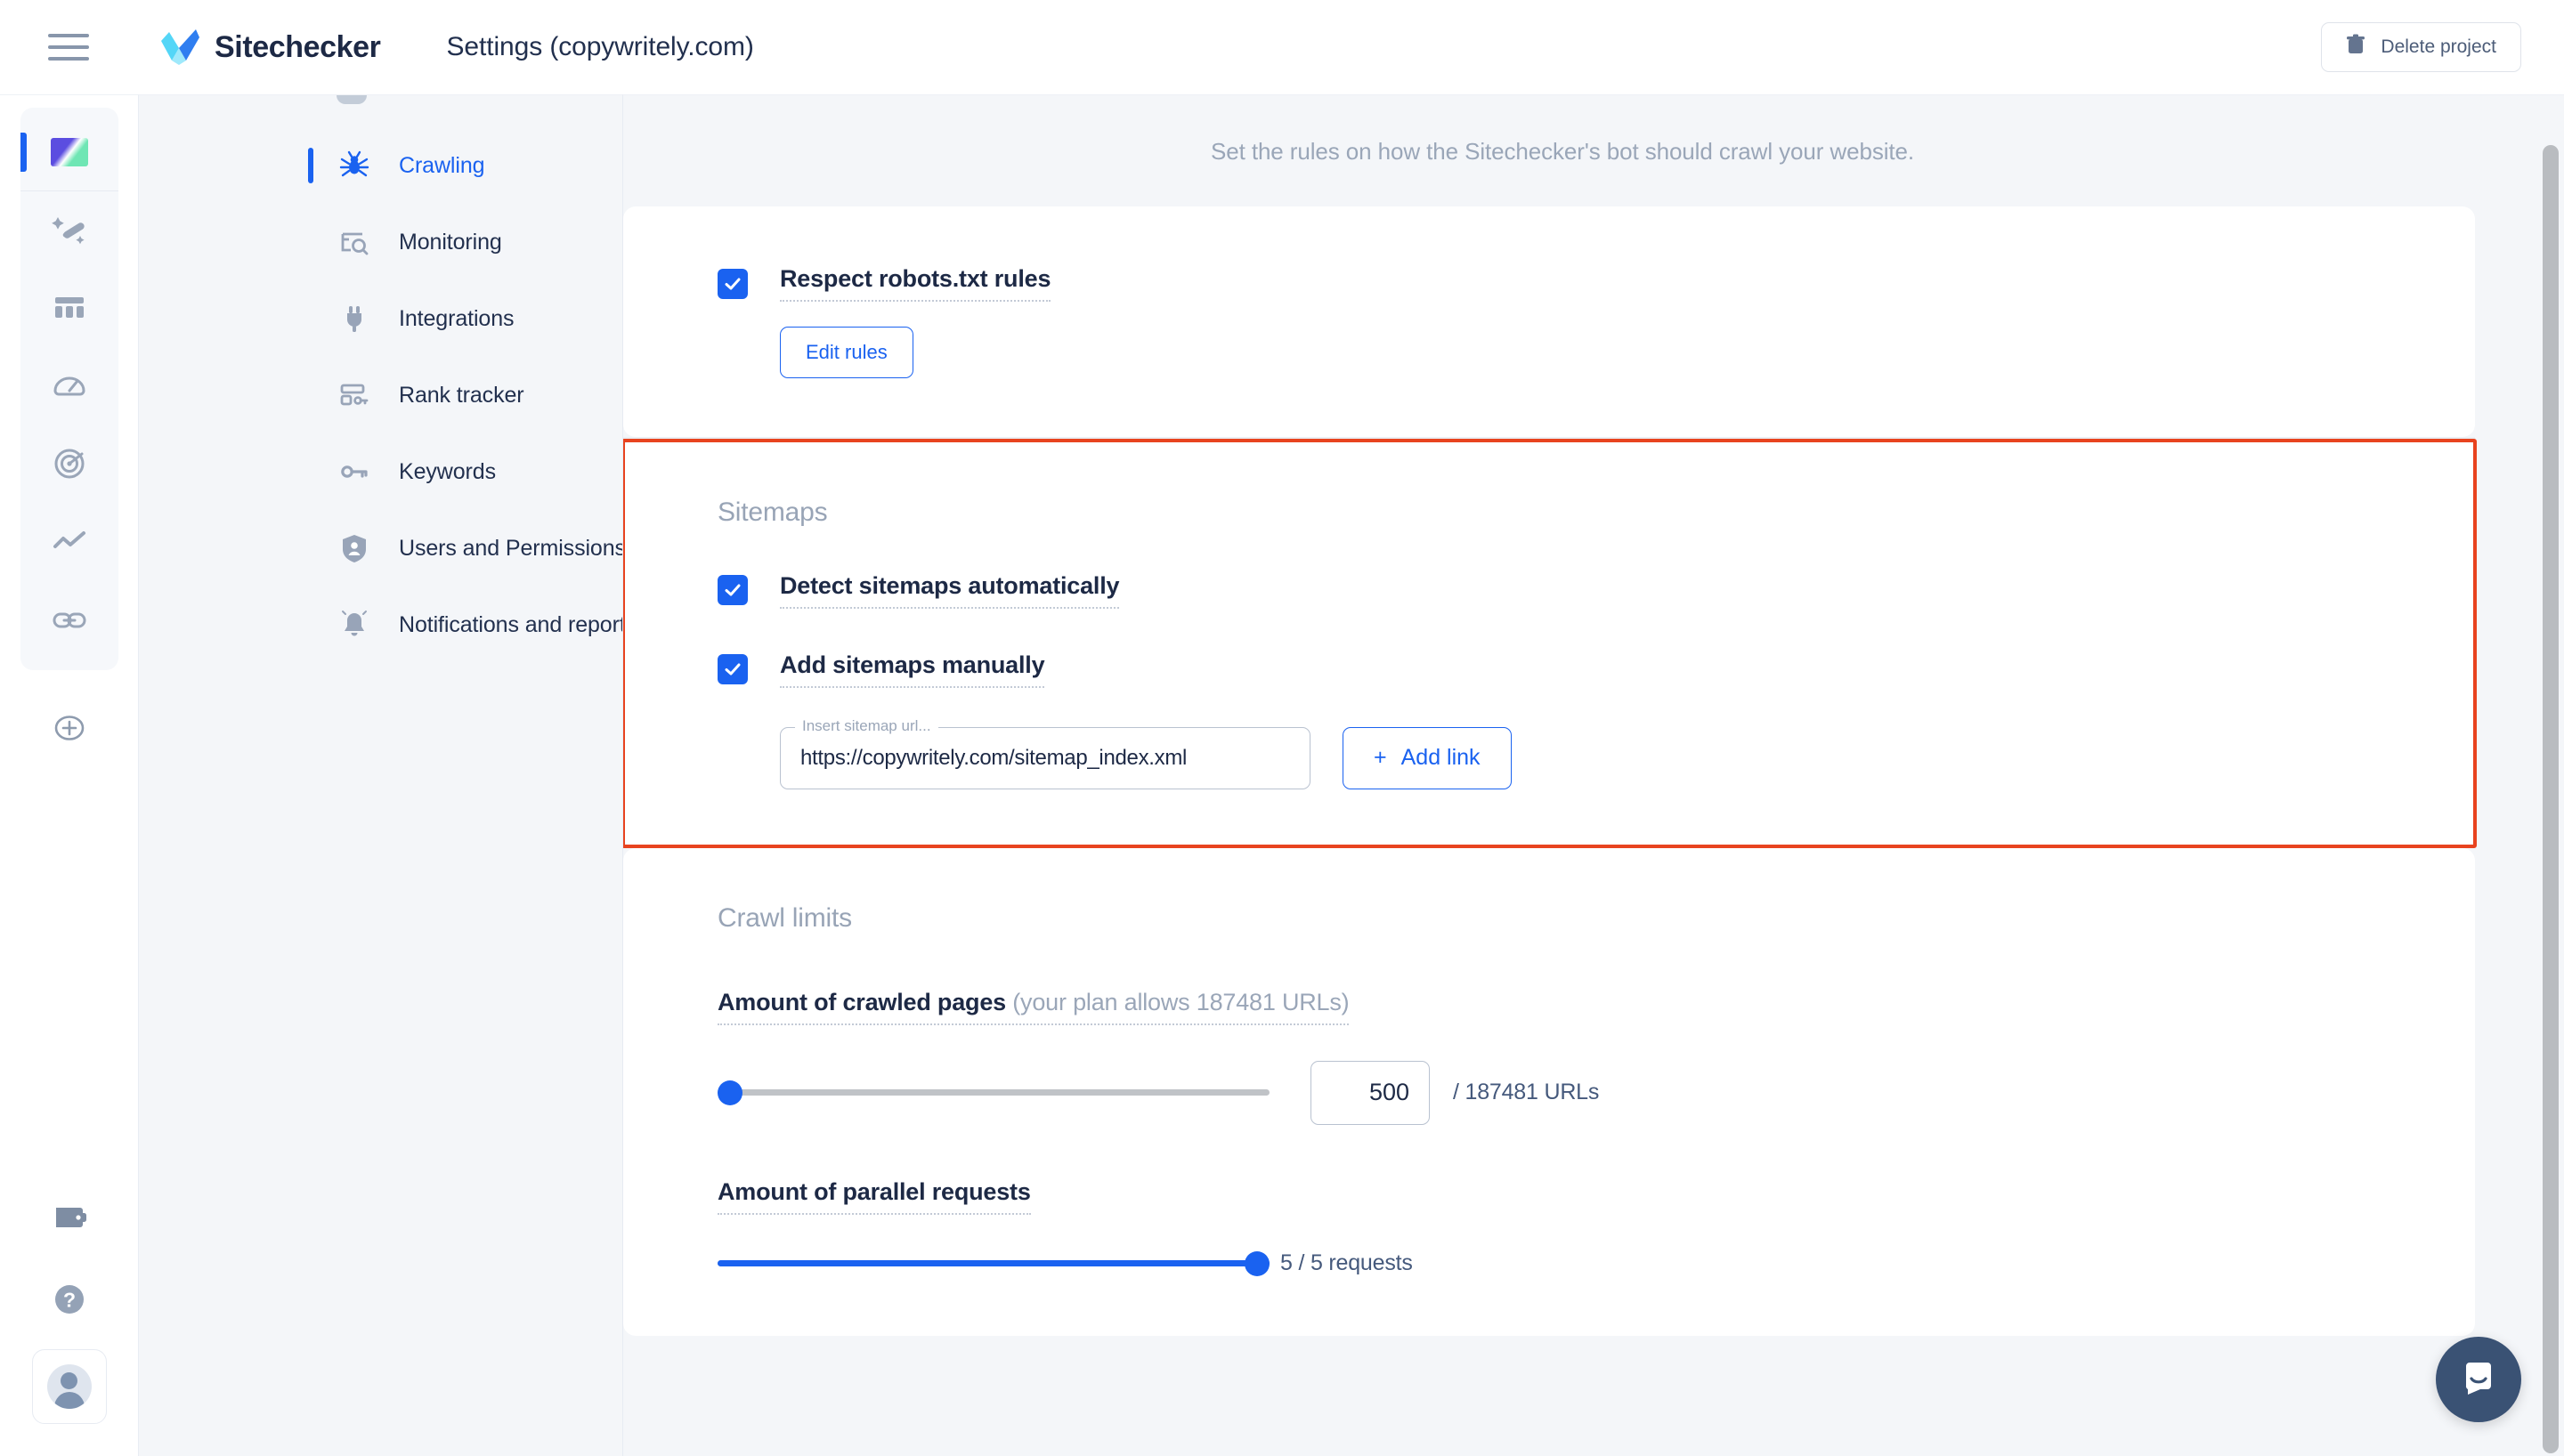 This screenshot has height=1456, width=2564. What do you see at coordinates (380, 395) in the screenshot?
I see `sidebar-item-rank-tracker: Rank tracker` at bounding box center [380, 395].